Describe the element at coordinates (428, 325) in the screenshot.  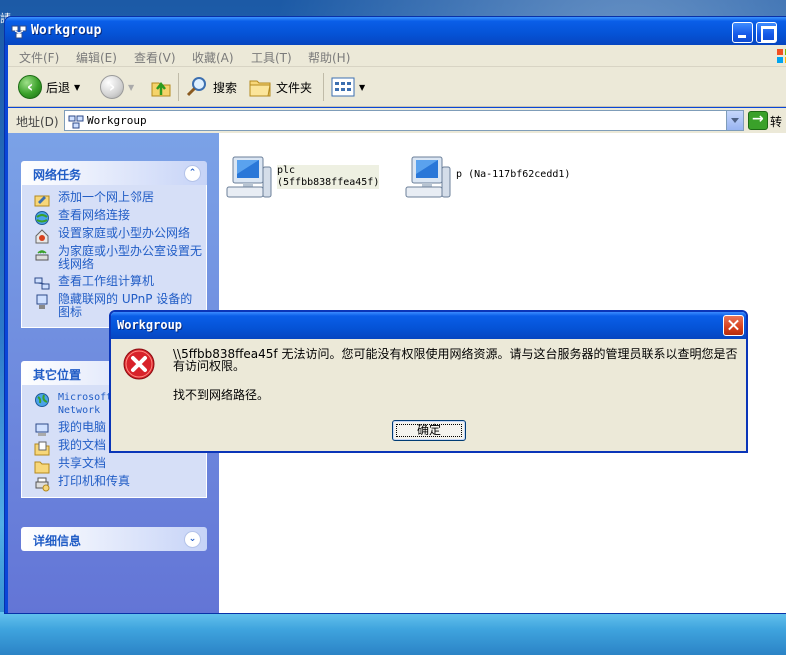
I see `dialog-title-bar: Workgroup` at that location.